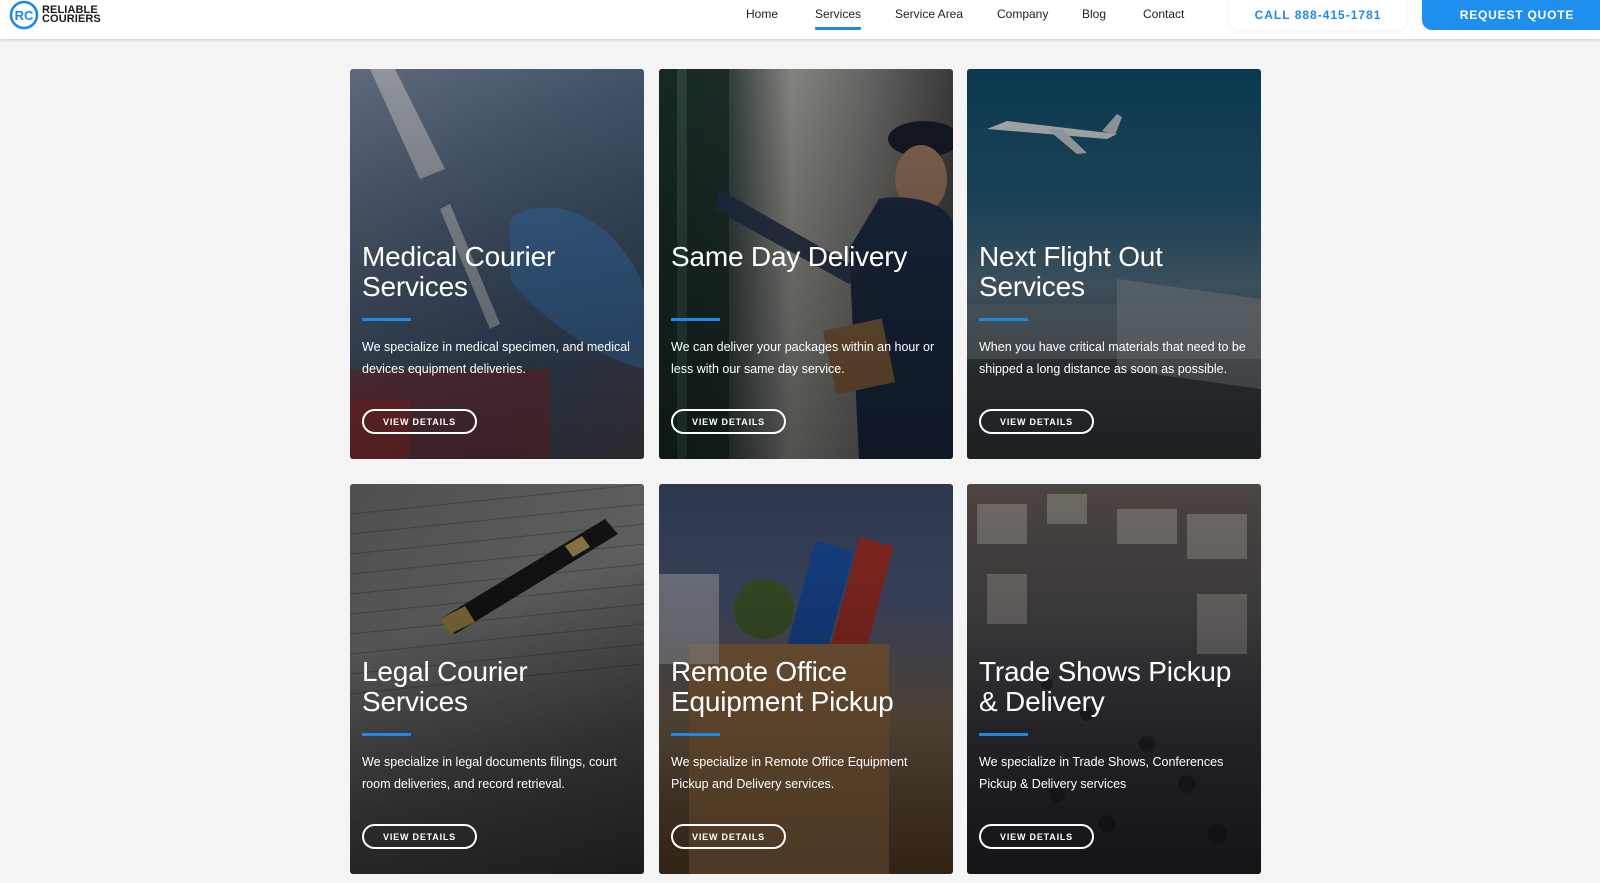 This screenshot has width=1600, height=883. Describe the element at coordinates (1022, 14) in the screenshot. I see `nav-company: Company` at that location.